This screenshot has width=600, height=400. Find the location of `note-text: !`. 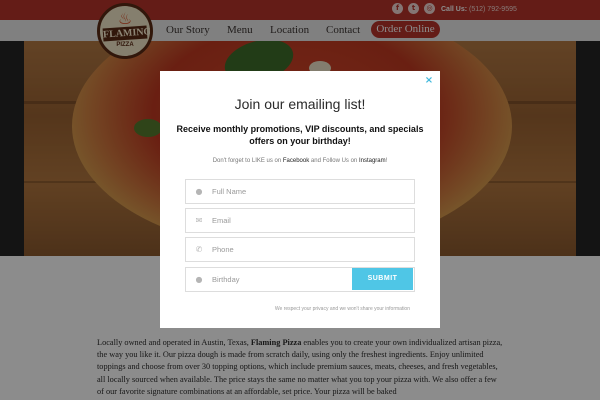

note-text: ! is located at coordinates (386, 161).